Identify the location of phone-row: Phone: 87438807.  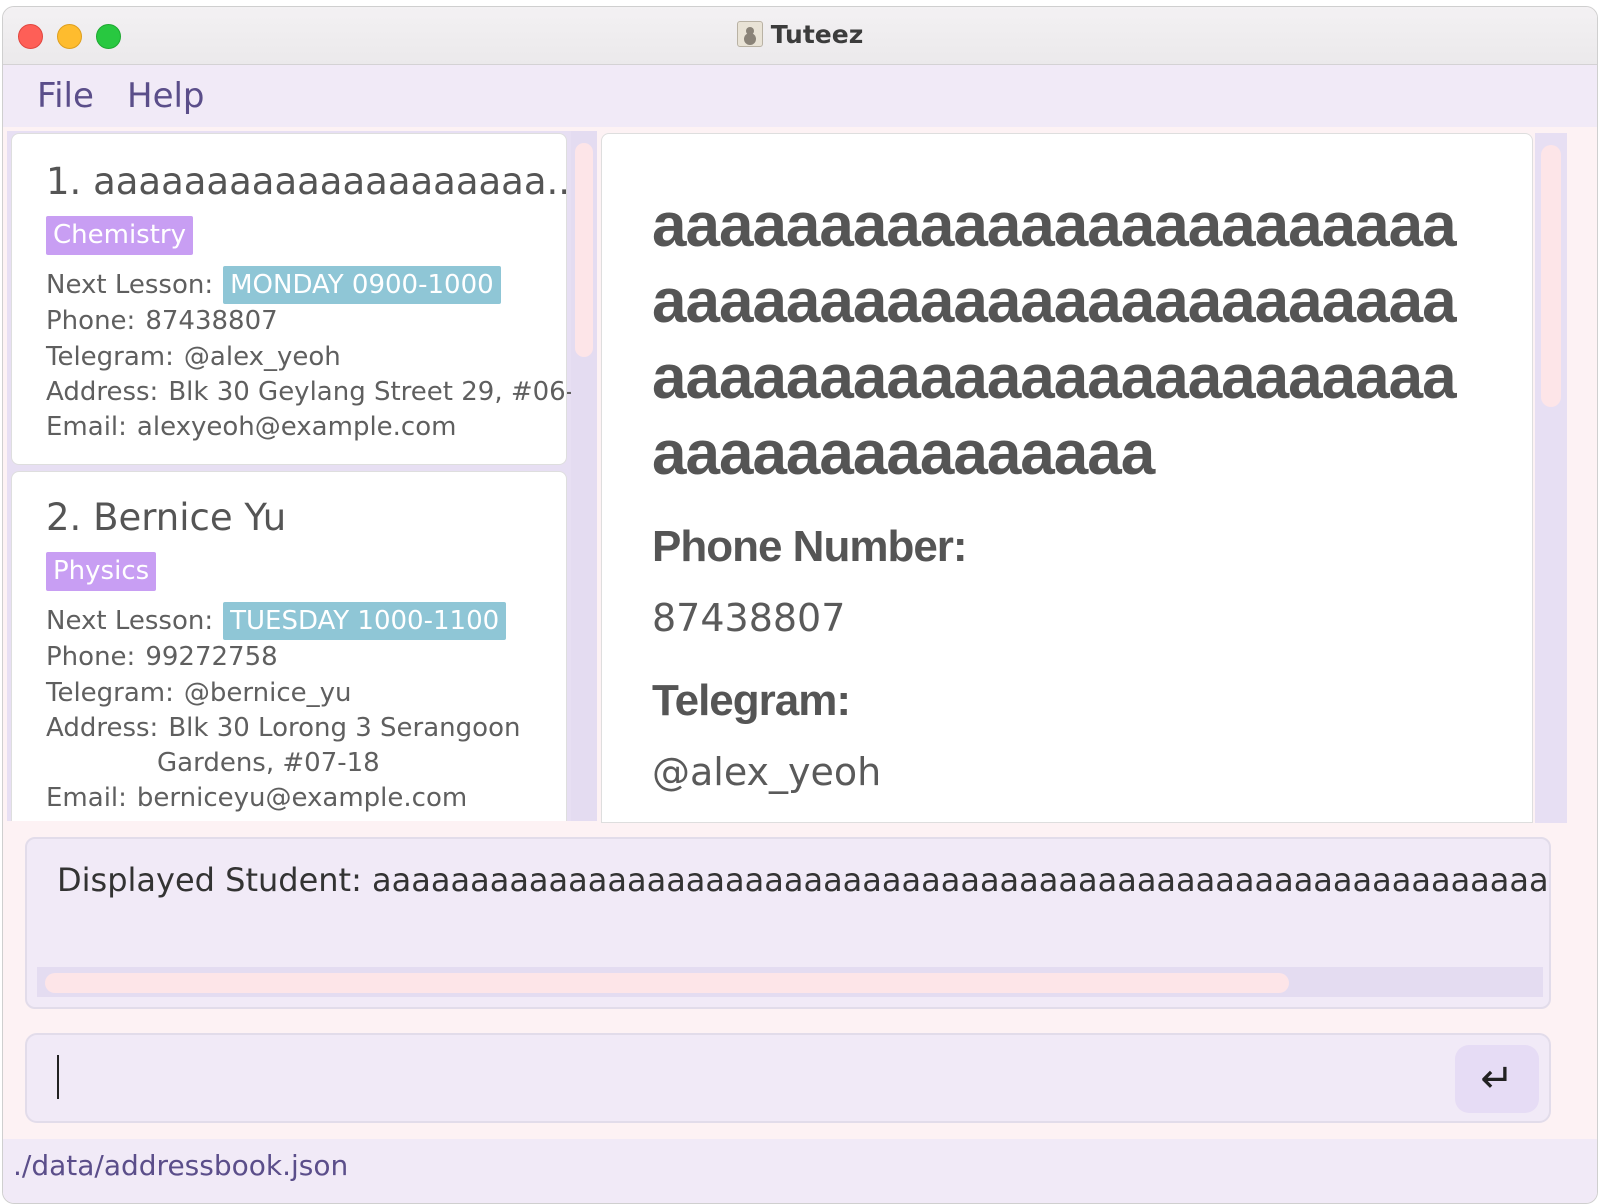
(162, 321).